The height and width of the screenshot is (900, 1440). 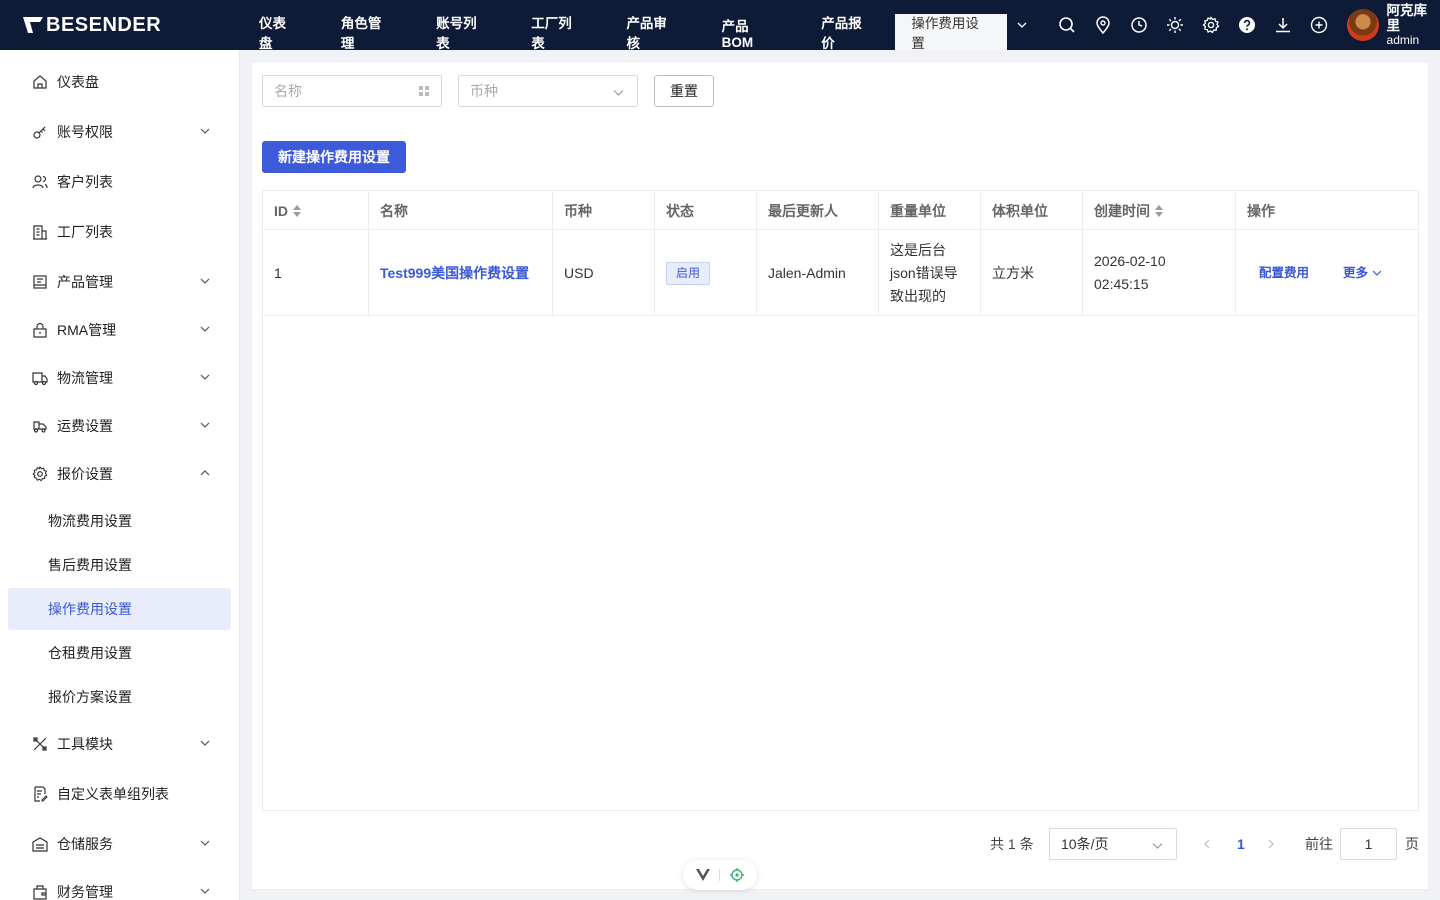 I want to click on download-button, so click(x=1283, y=25).